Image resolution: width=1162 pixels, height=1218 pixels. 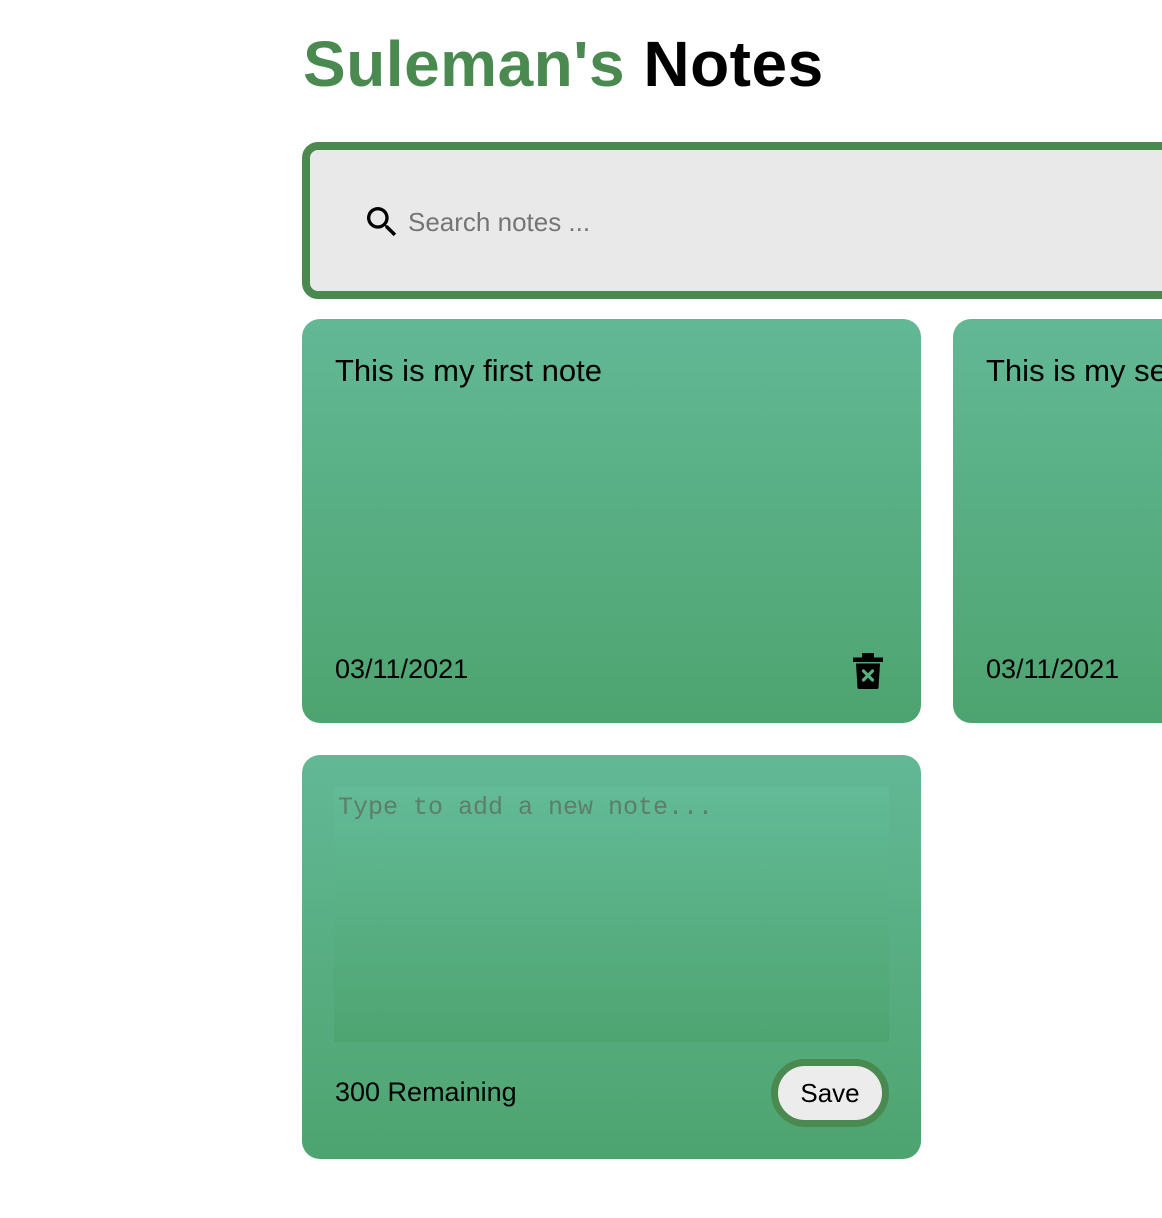 What do you see at coordinates (830, 1093) in the screenshot?
I see `save-button: Save` at bounding box center [830, 1093].